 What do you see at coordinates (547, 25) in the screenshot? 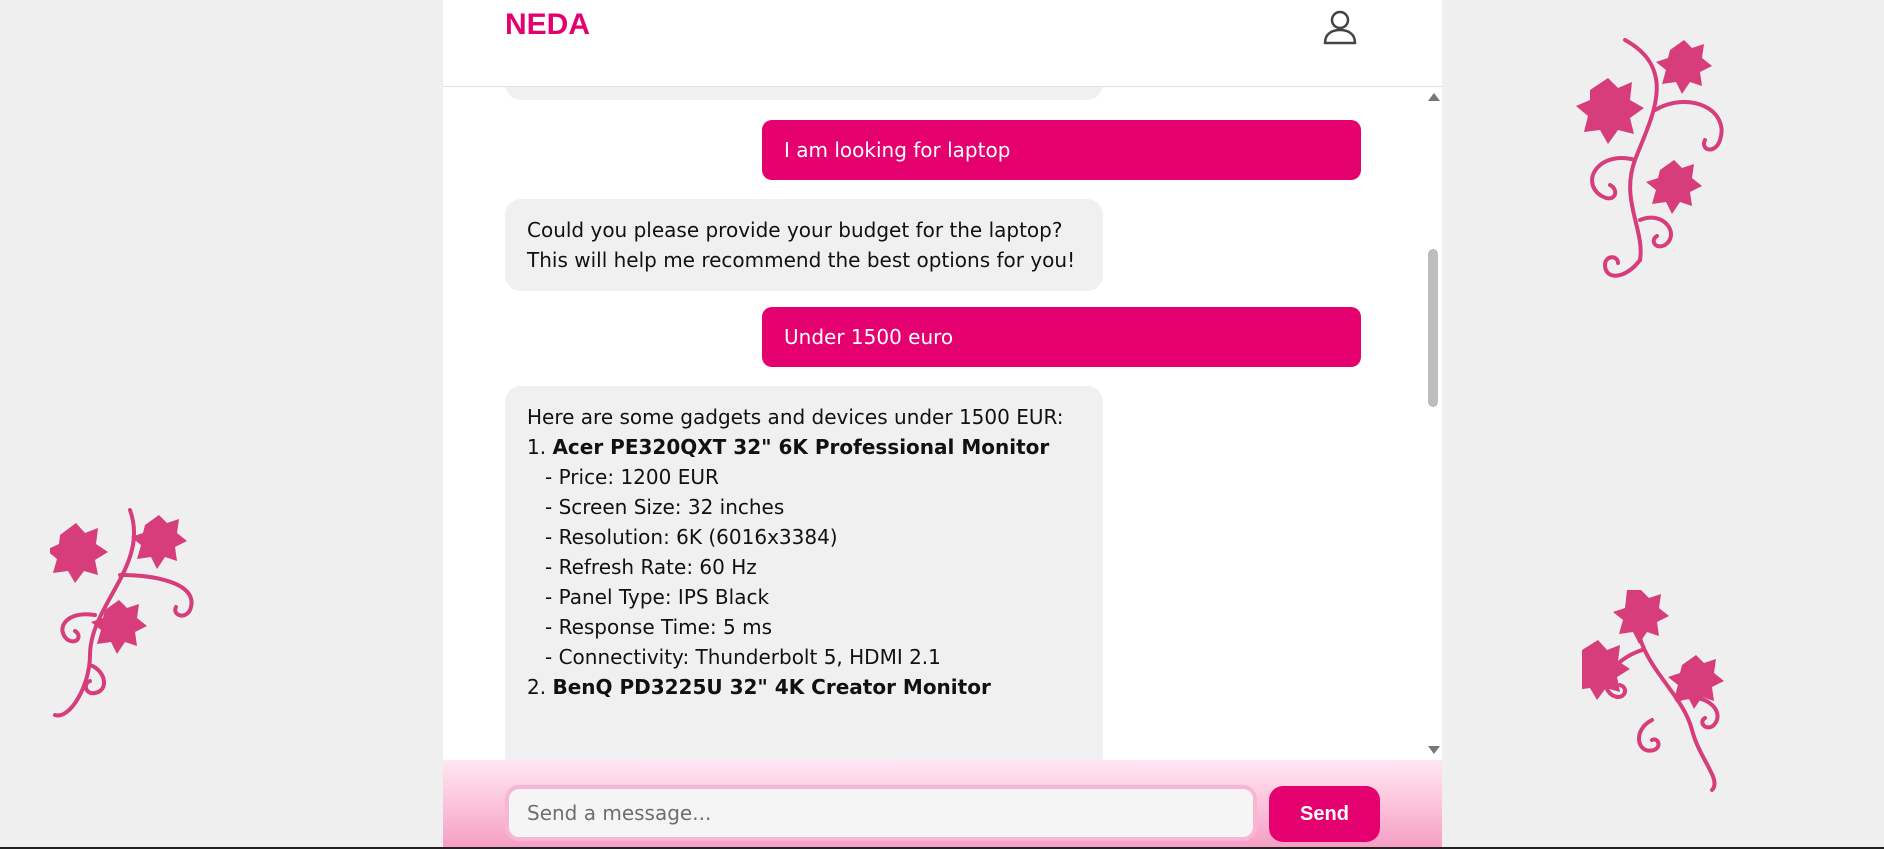
I see `brand-logo: NEDA` at bounding box center [547, 25].